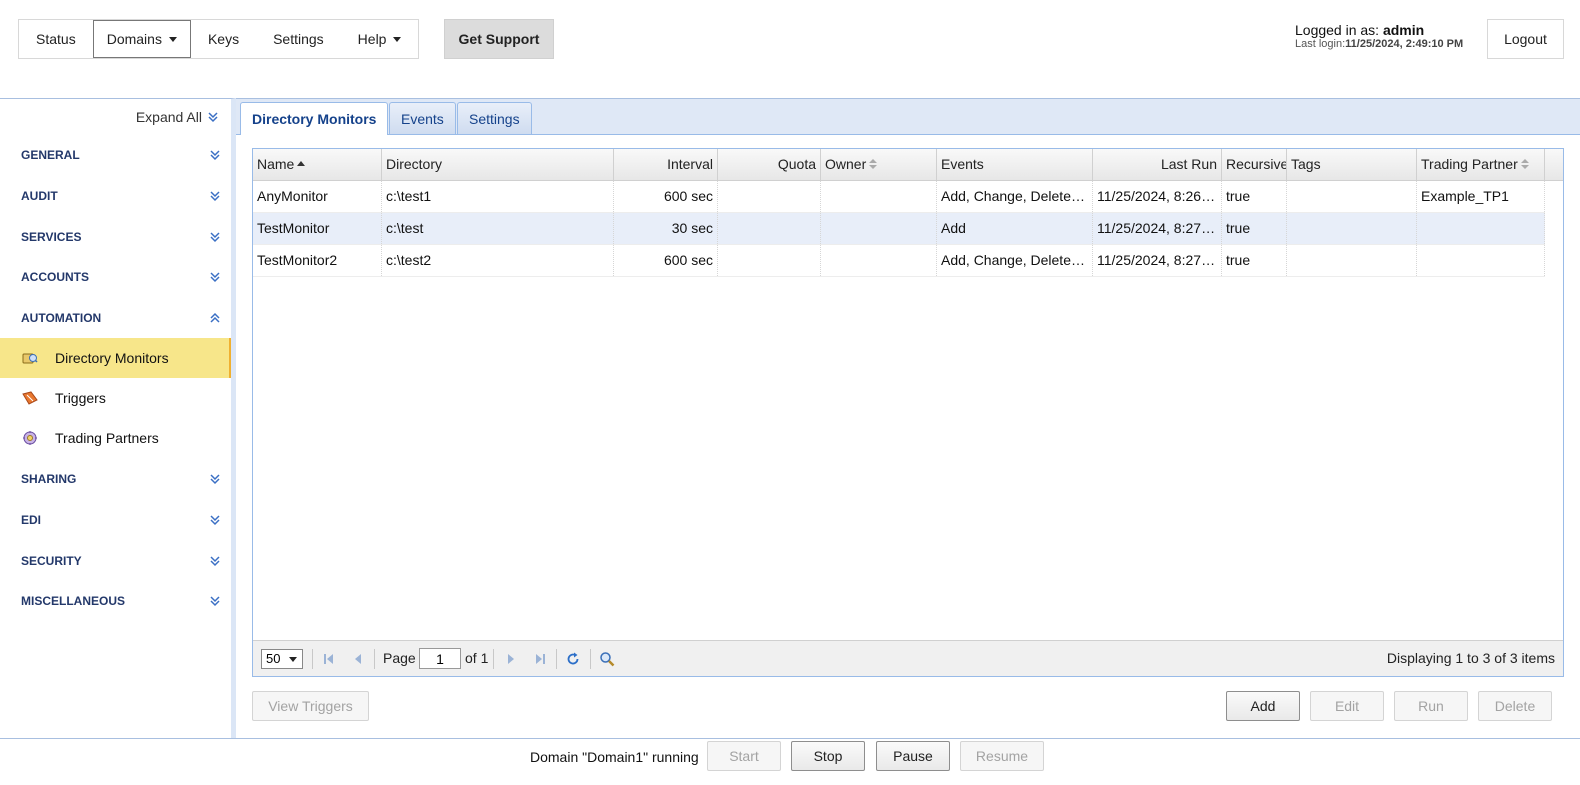 The height and width of the screenshot is (785, 1580). Describe the element at coordinates (913, 756) in the screenshot. I see `pause-button: Pause` at that location.